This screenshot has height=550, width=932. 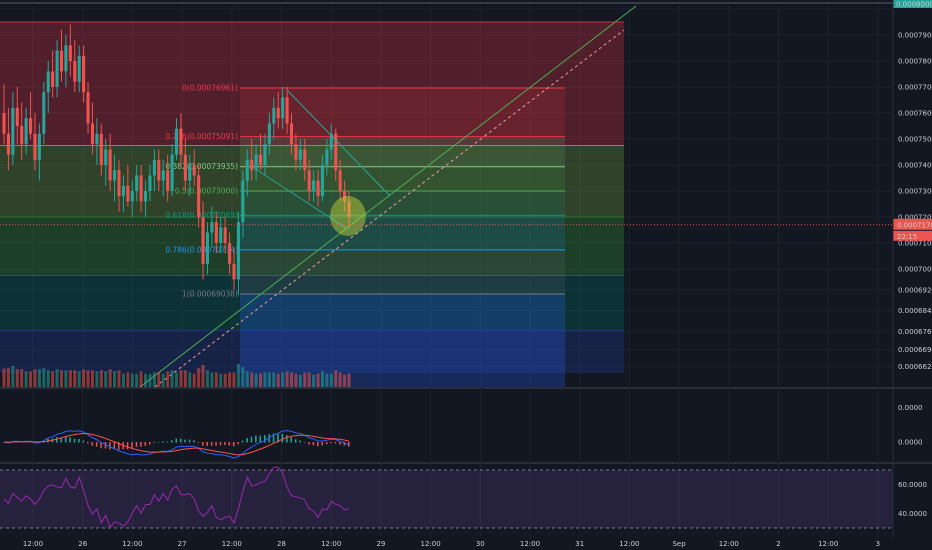 I want to click on price-tick-label: 0.00070000, so click(x=915, y=270).